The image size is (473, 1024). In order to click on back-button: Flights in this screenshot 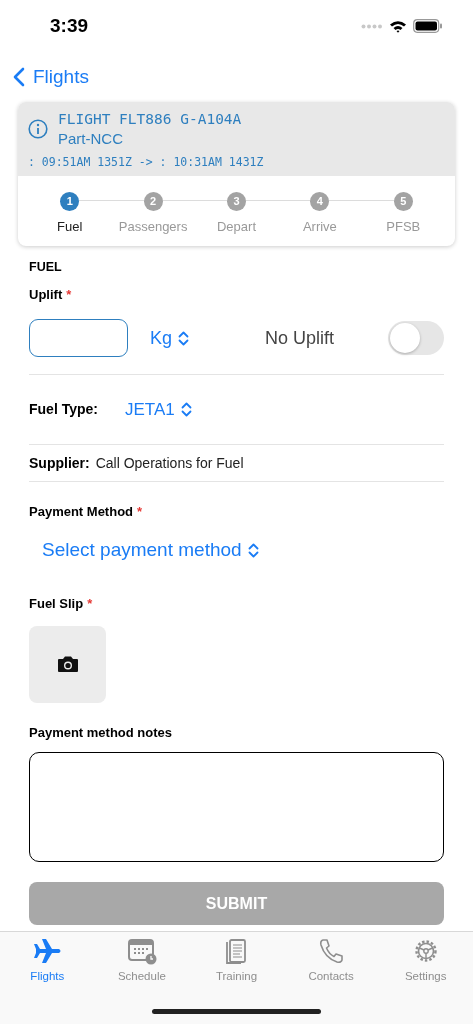, I will do `click(51, 77)`.